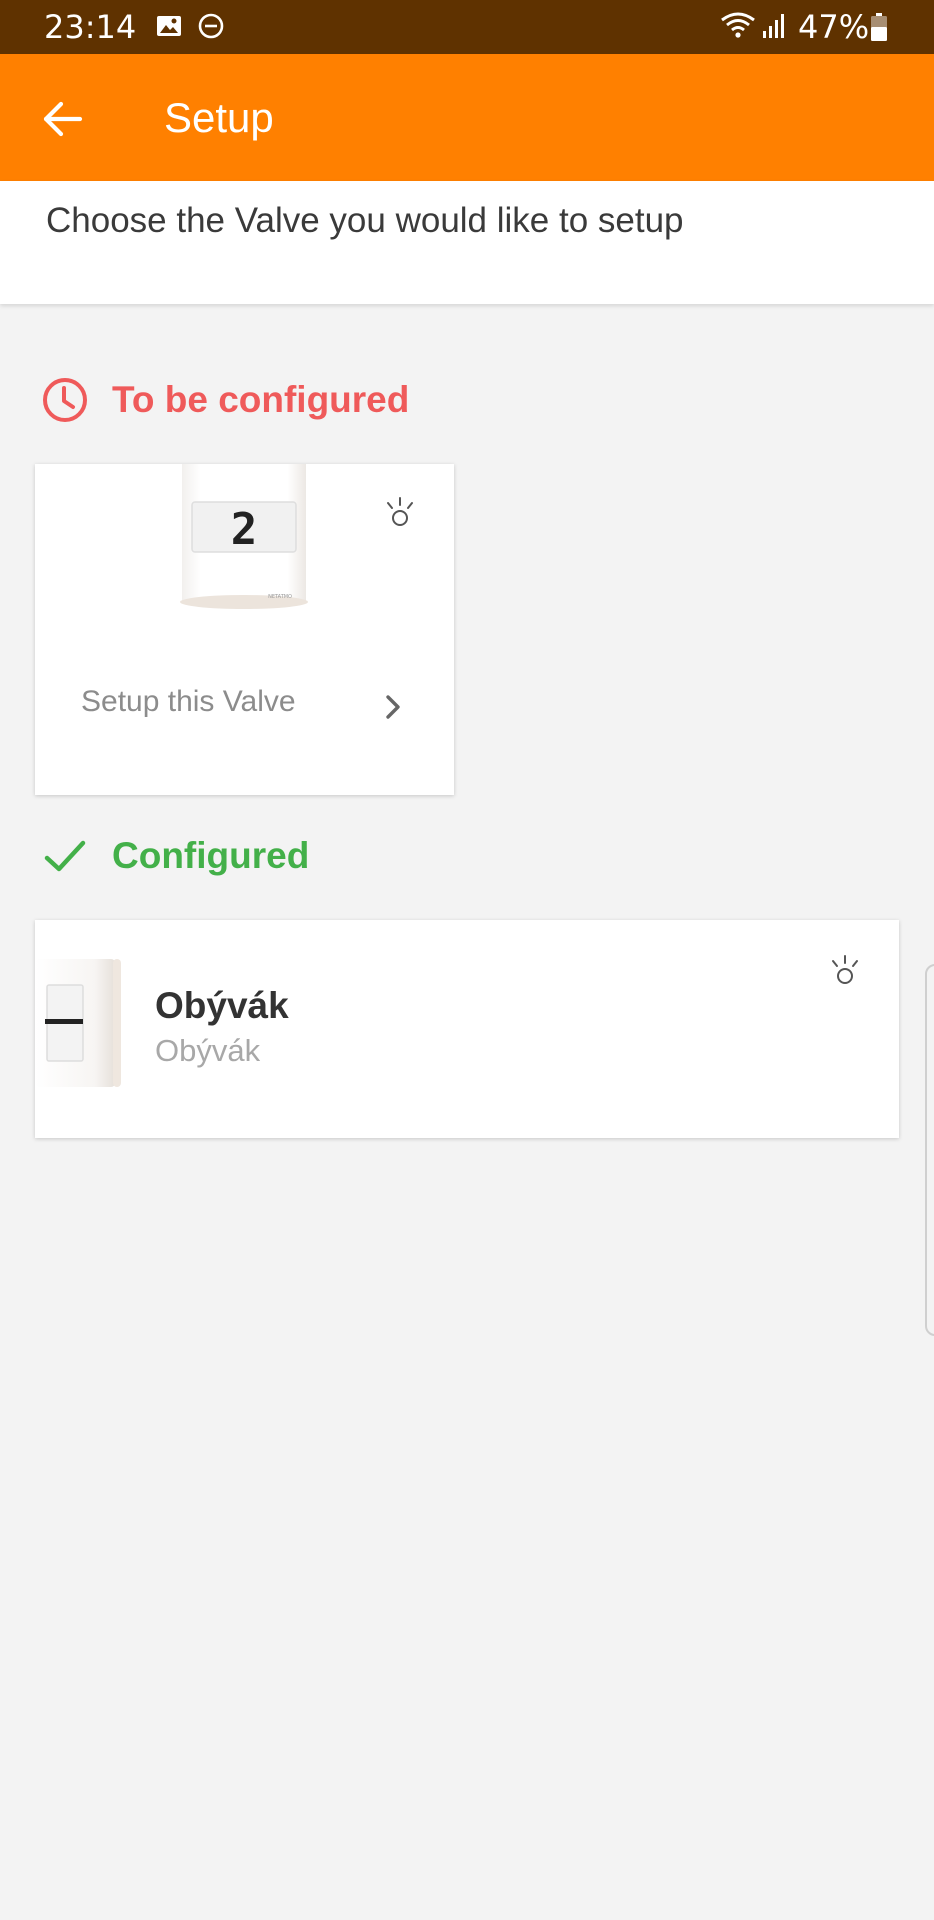 The width and height of the screenshot is (934, 1920). Describe the element at coordinates (244, 629) in the screenshot. I see `valve-card-unconfigured: 2 NETATMO Setup this Valve` at that location.